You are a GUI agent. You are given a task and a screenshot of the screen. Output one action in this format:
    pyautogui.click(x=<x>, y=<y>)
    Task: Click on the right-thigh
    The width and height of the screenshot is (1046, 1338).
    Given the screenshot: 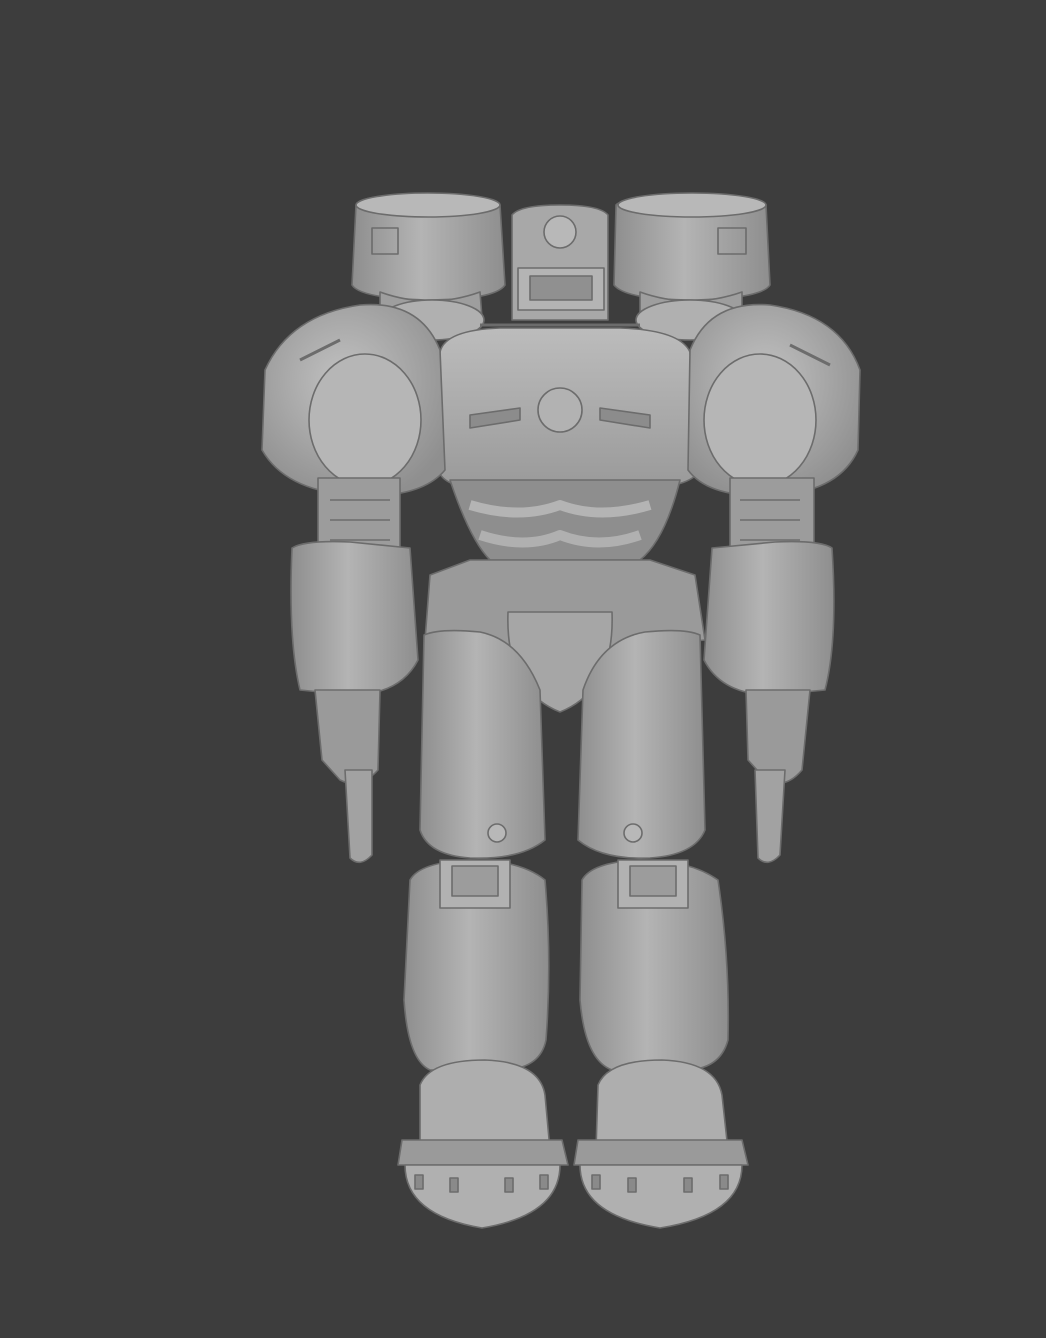 What is the action you would take?
    pyautogui.click(x=641, y=744)
    